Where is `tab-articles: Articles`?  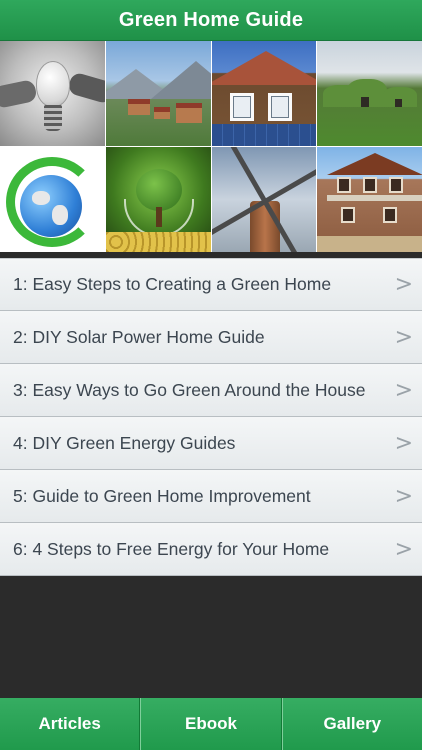 tab-articles: Articles is located at coordinates (70, 724).